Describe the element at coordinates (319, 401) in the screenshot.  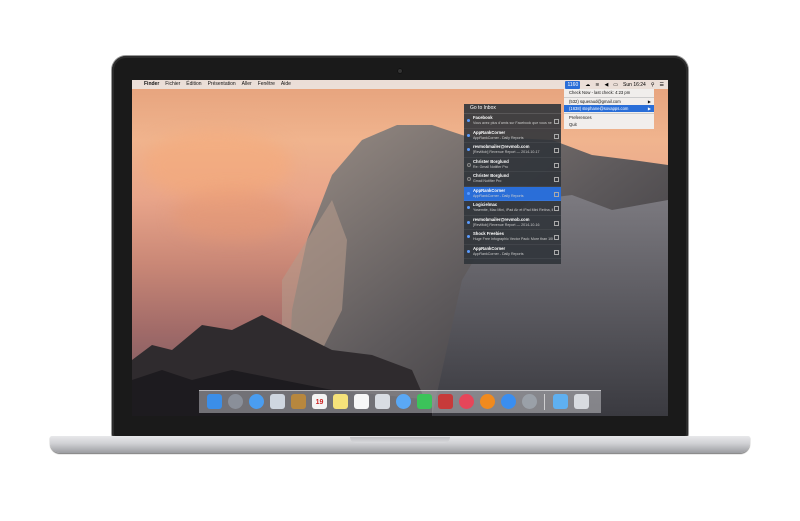
I see `calendar-icon: 19` at that location.